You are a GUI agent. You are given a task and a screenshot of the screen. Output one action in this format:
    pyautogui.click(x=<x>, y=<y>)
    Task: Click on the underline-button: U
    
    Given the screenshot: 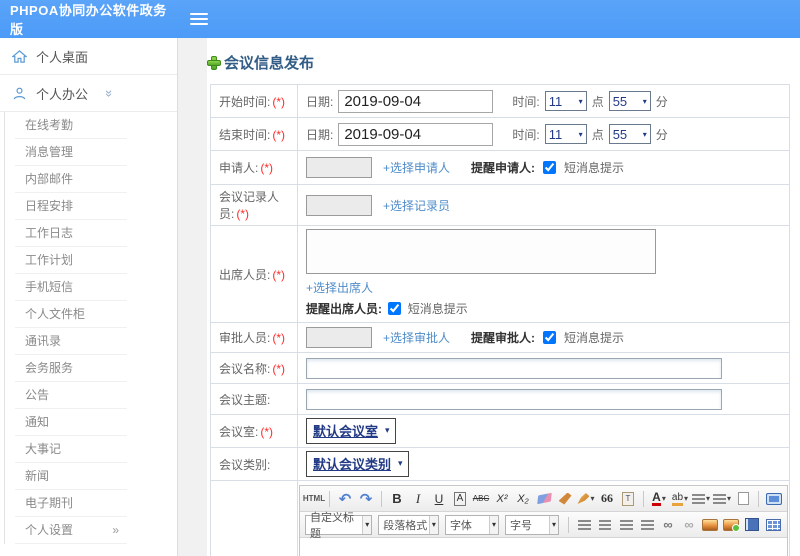 What is the action you would take?
    pyautogui.click(x=439, y=498)
    